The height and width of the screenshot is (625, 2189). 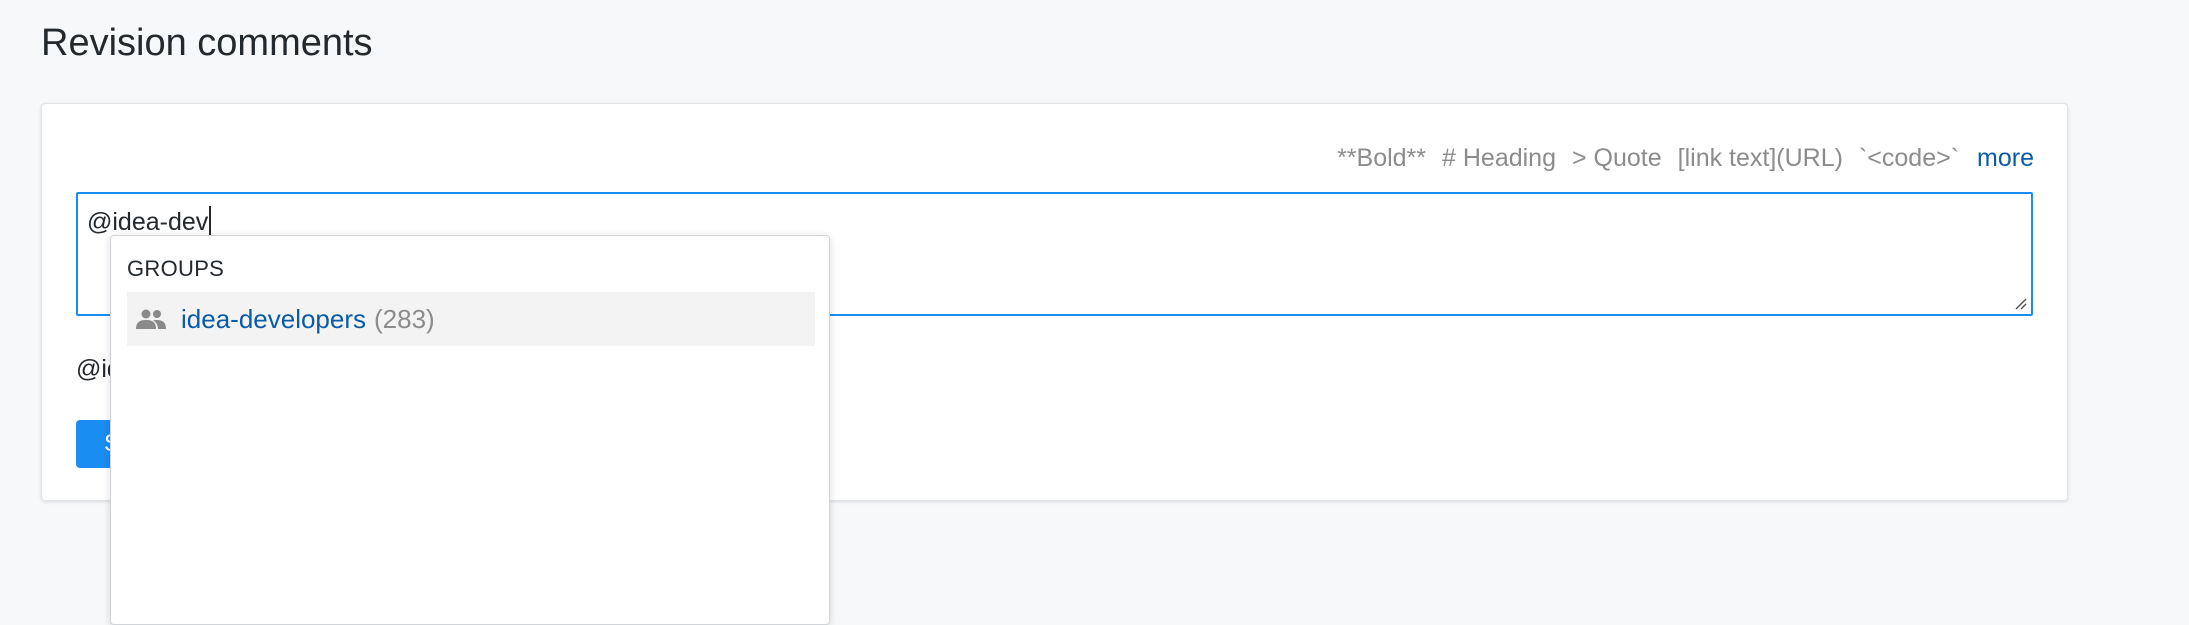 I want to click on comment-value: @idea-dev, so click(x=148, y=222).